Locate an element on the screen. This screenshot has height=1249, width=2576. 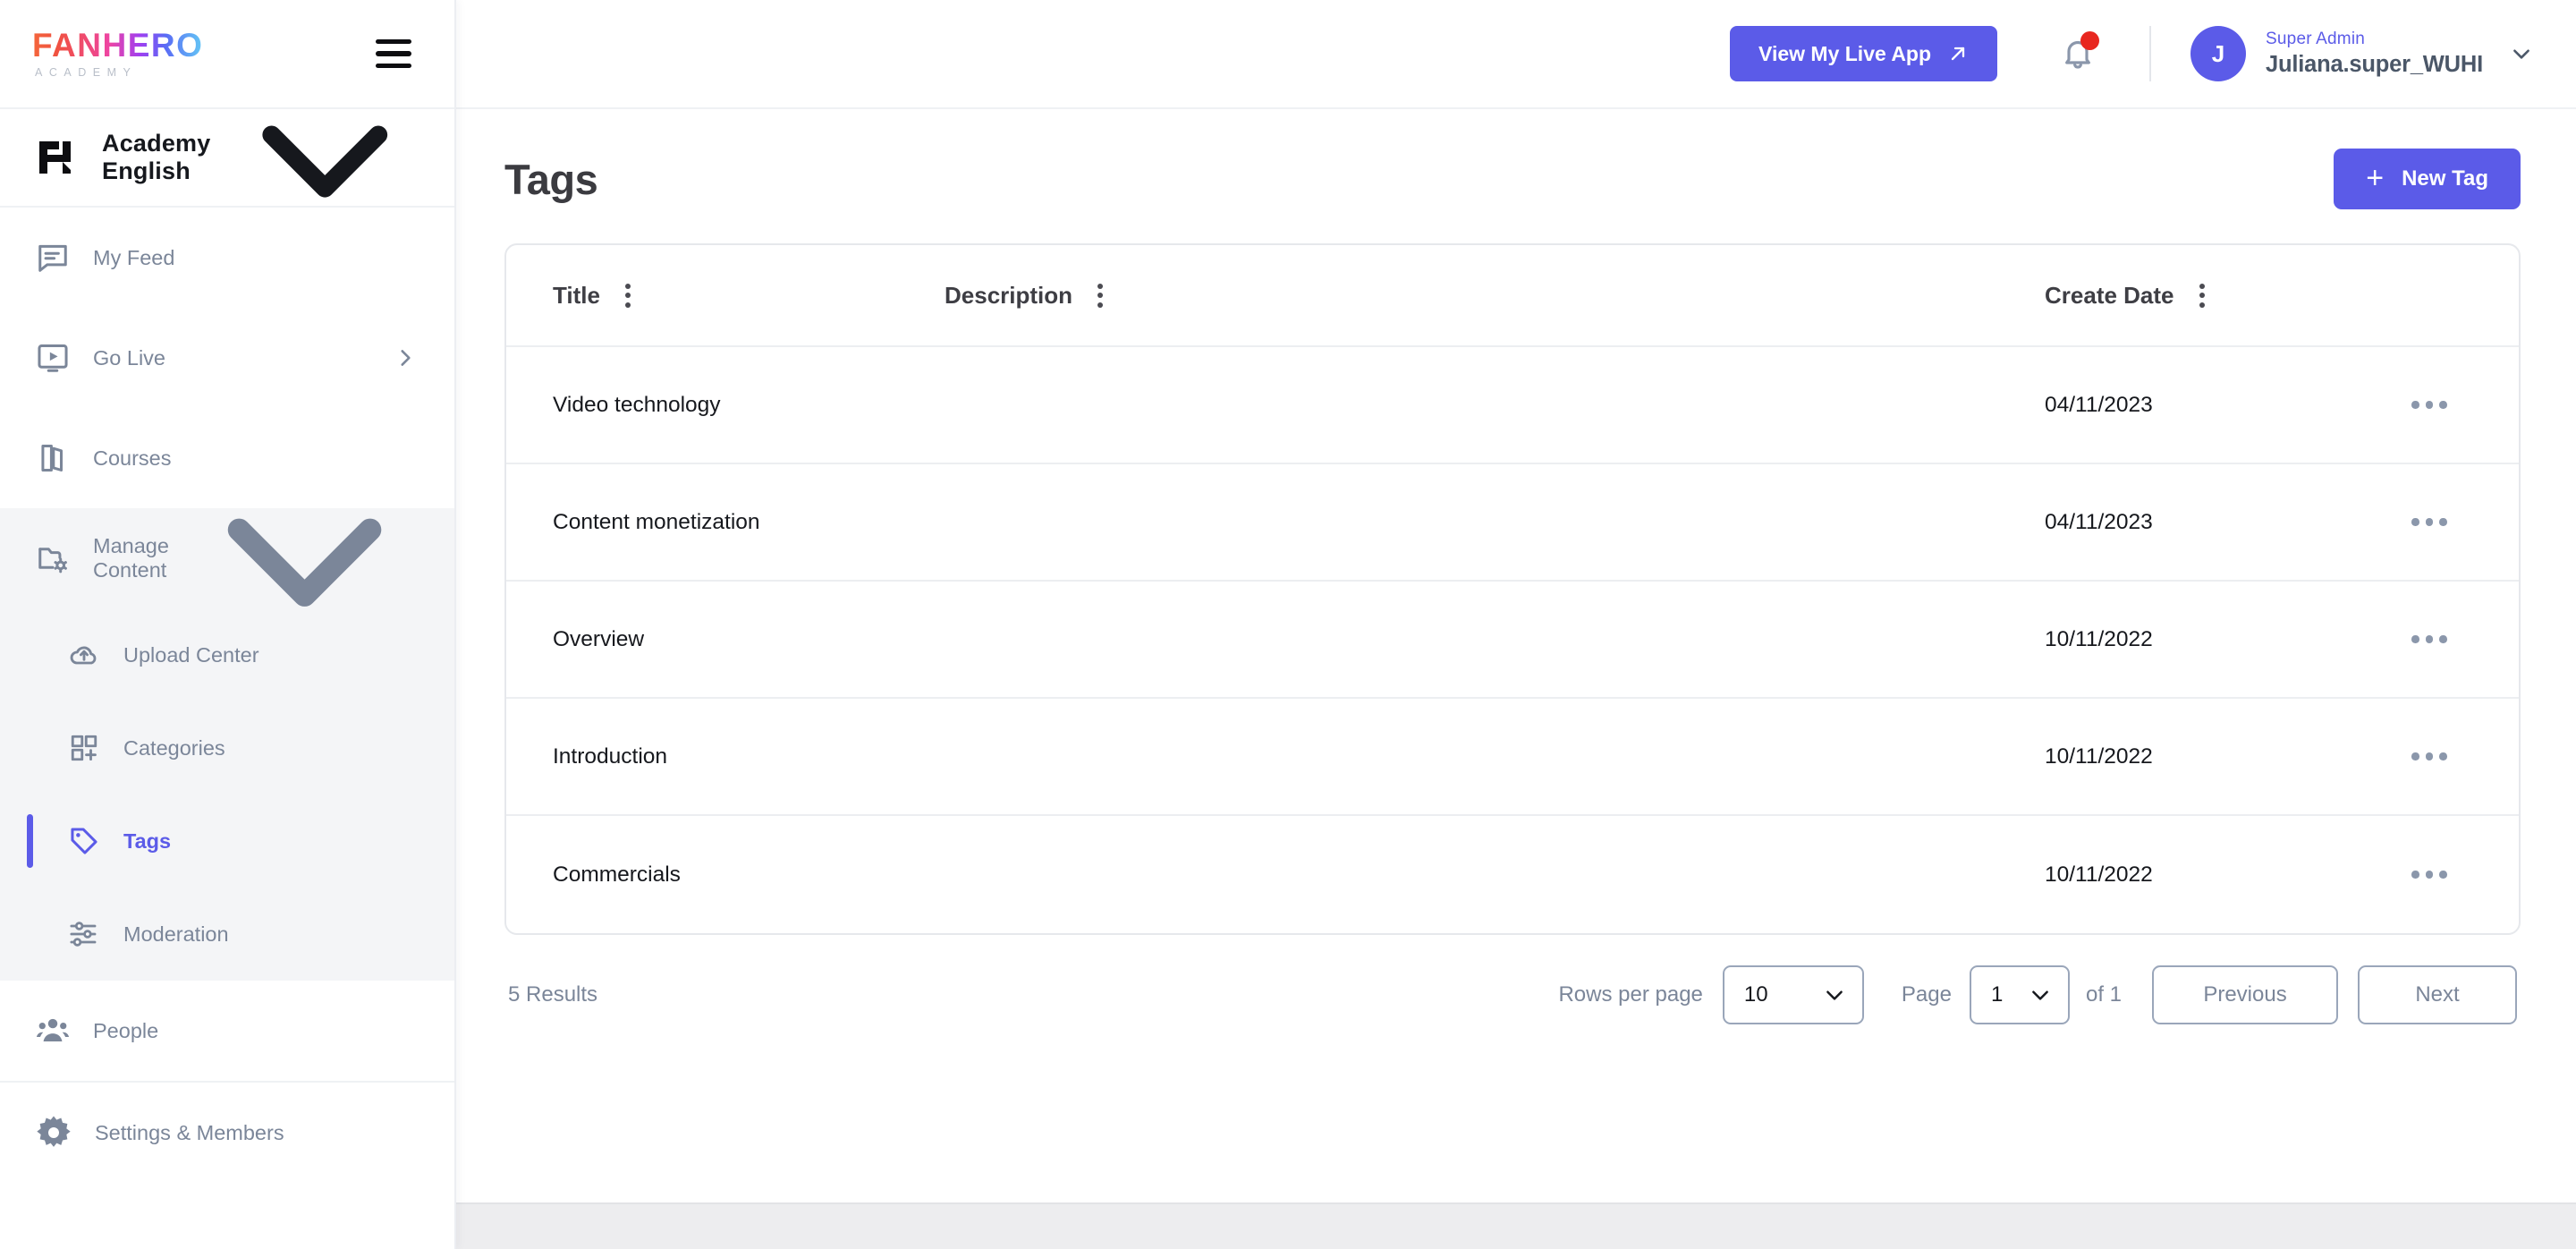
footer-strip is located at coordinates (1516, 1225).